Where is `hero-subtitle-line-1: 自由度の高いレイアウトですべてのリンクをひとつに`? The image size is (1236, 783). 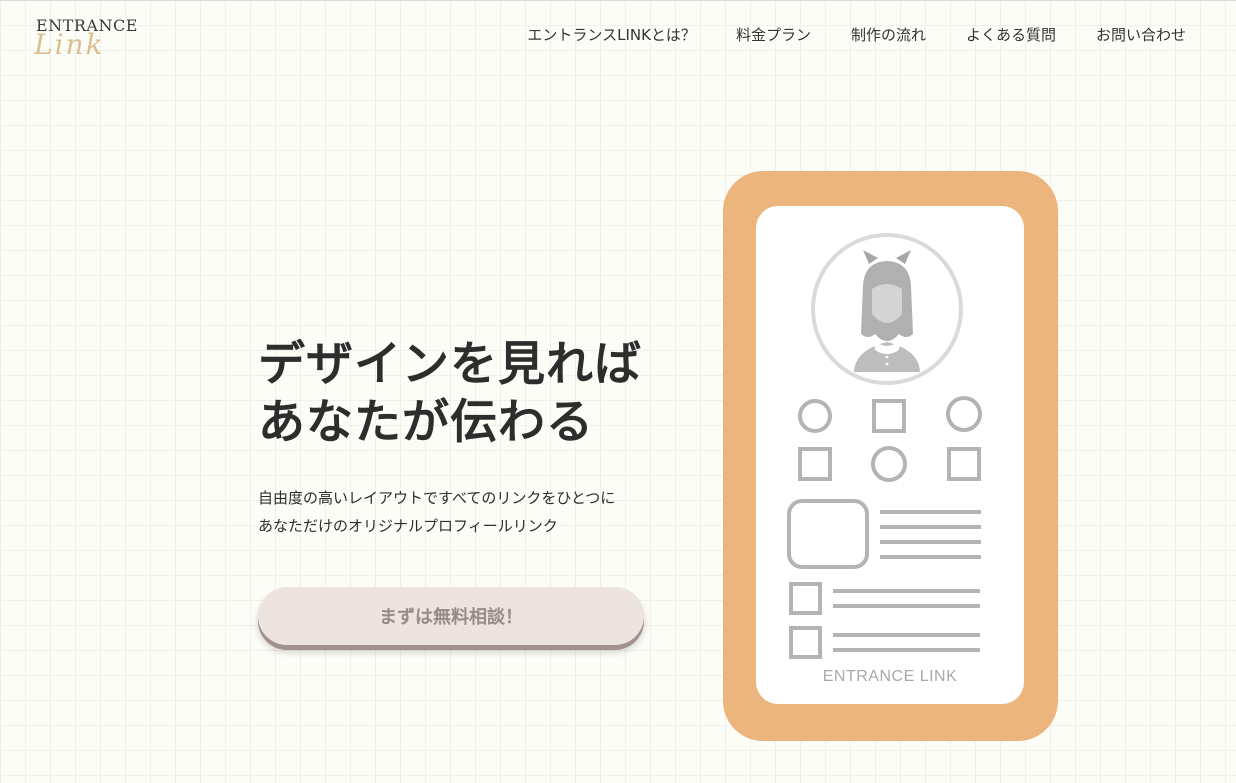
hero-subtitle-line-1: 自由度の高いレイアウトですべてのリンクをひとつに is located at coordinates (437, 498).